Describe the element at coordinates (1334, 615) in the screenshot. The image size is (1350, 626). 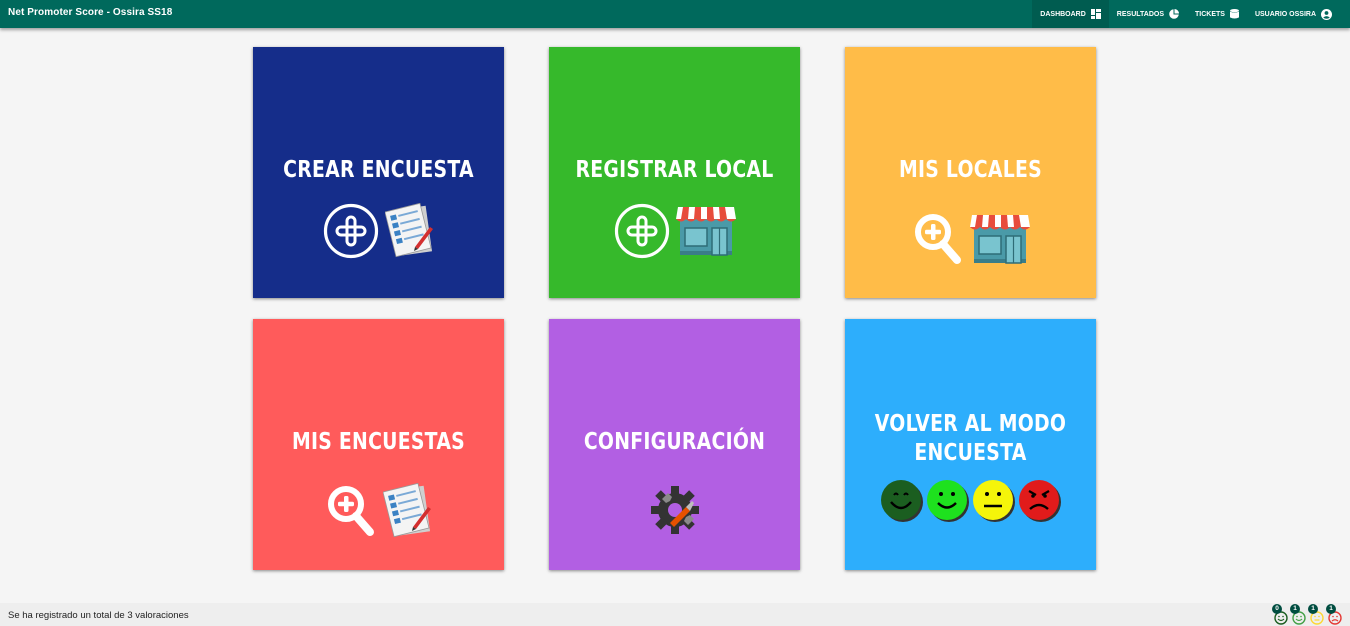
I see `counter-angry: 1` at that location.